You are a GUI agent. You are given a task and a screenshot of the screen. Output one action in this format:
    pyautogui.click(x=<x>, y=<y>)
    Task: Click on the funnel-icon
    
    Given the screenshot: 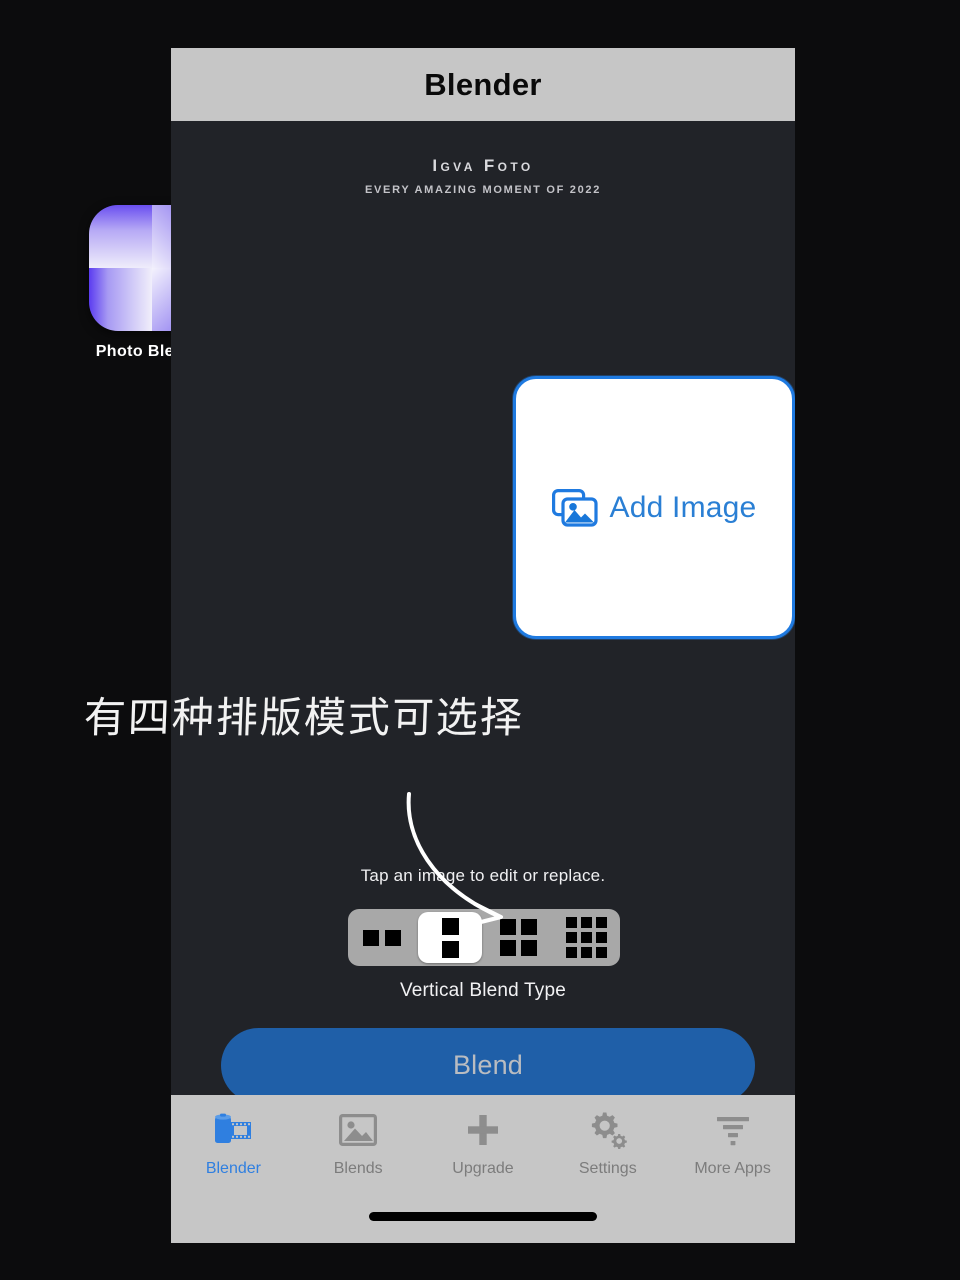 What is the action you would take?
    pyautogui.click(x=733, y=1130)
    